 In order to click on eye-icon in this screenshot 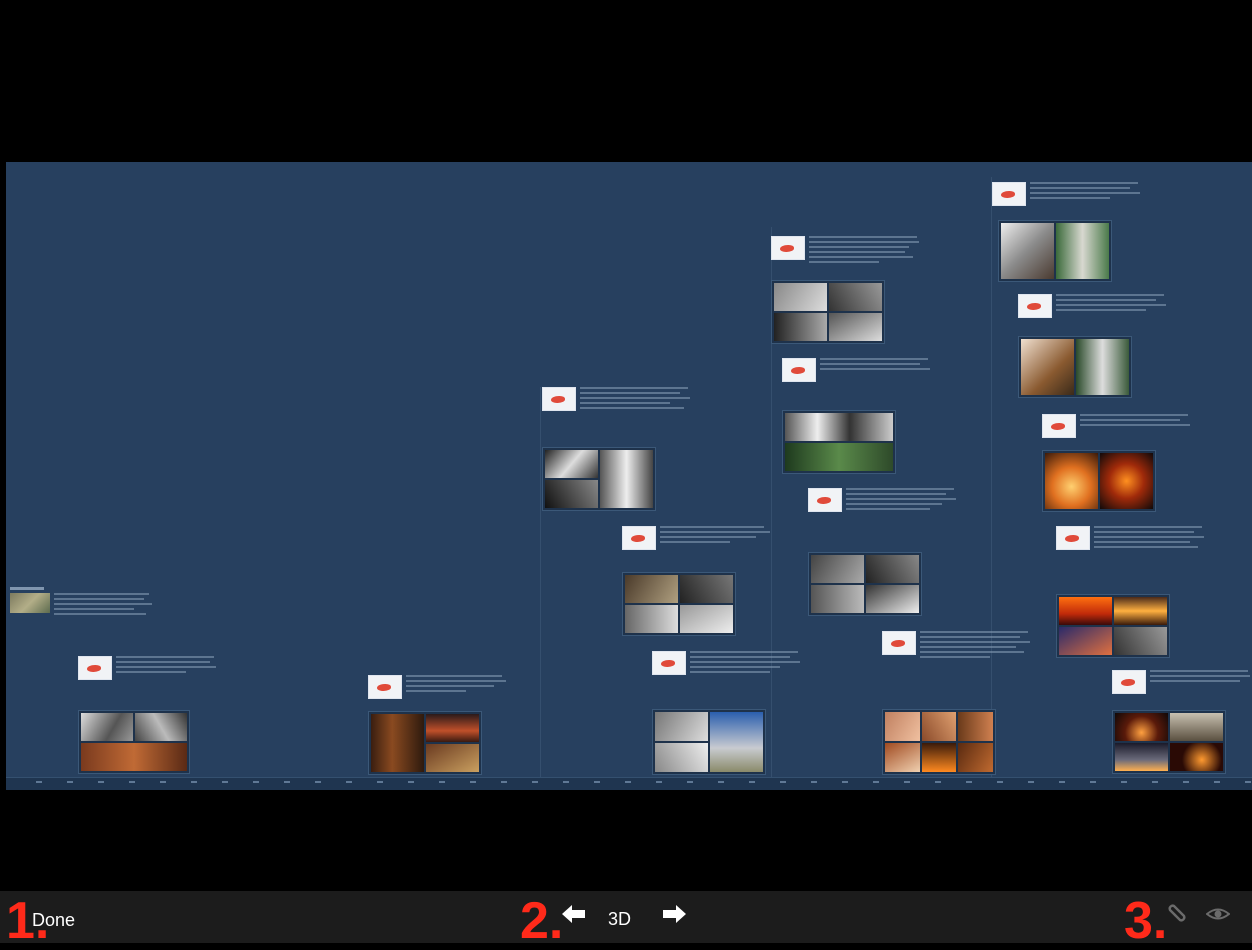, I will do `click(1218, 916)`.